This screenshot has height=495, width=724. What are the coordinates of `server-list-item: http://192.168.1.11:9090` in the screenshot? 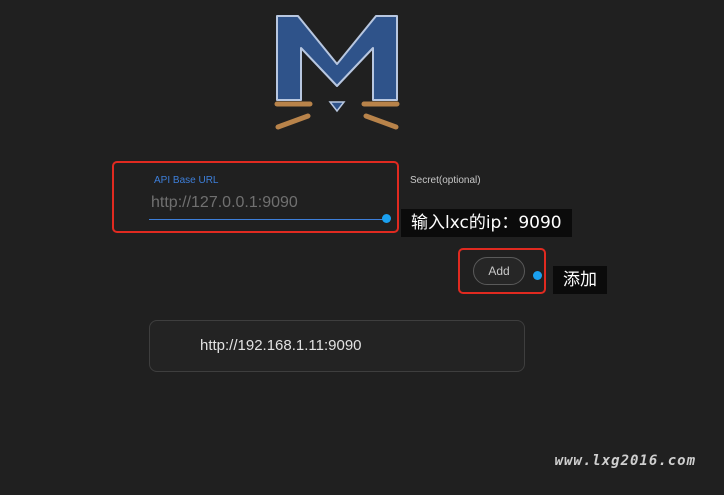 It's located at (337, 346).